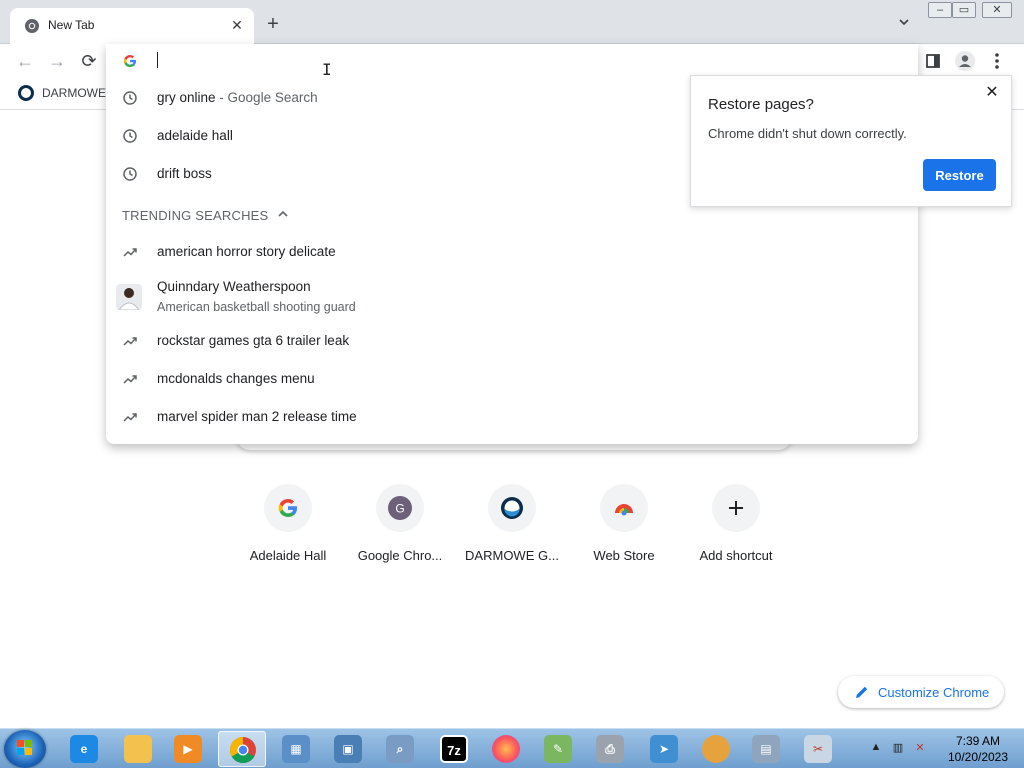 The height and width of the screenshot is (768, 1024). What do you see at coordinates (74, 93) in the screenshot?
I see `bookmark-darmowe: DARMOWE` at bounding box center [74, 93].